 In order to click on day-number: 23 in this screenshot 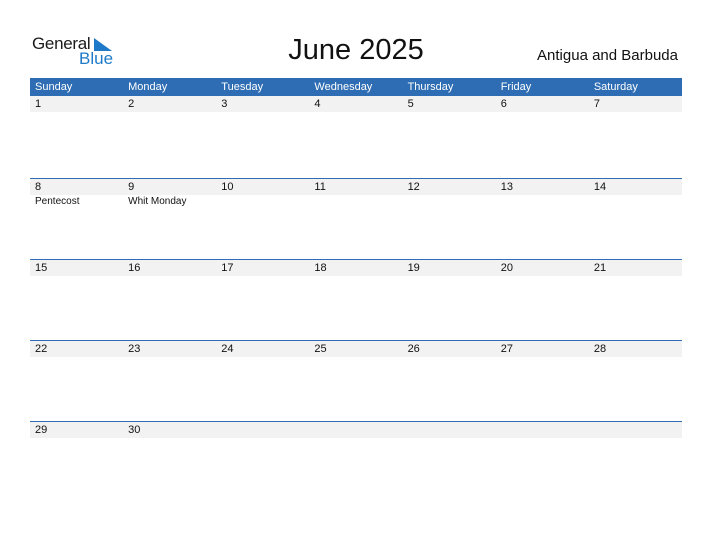, I will do `click(134, 349)`.